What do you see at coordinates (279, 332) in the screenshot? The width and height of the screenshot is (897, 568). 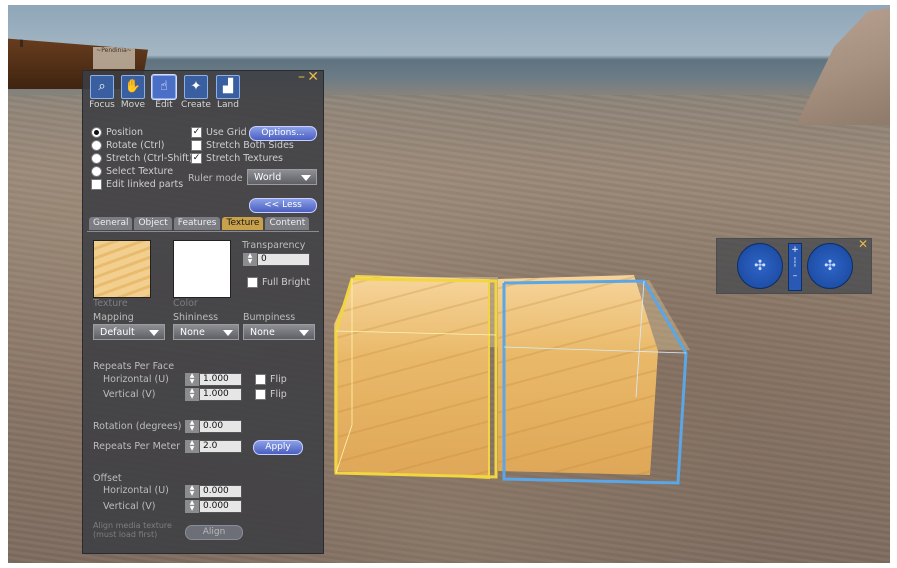 I see `bumpiness-select: None` at bounding box center [279, 332].